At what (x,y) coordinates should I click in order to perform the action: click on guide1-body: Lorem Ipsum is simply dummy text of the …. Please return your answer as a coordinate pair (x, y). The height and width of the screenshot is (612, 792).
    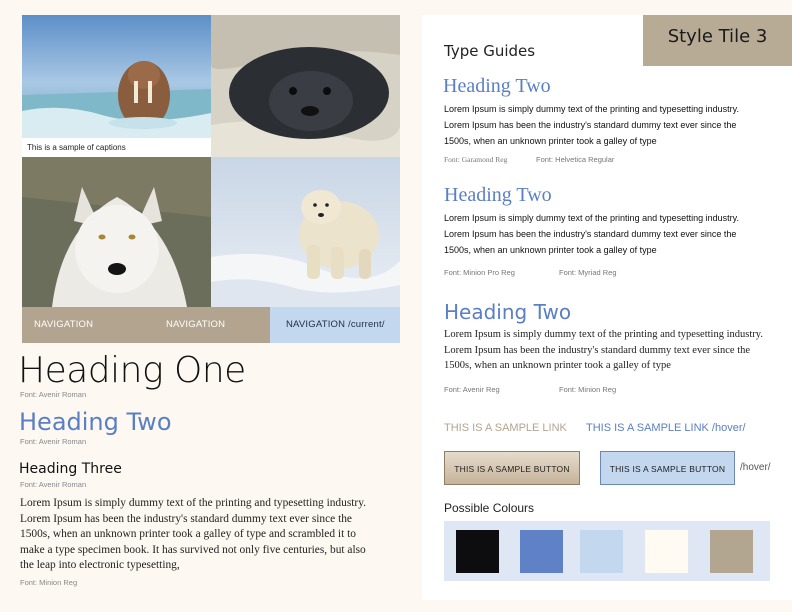
    Looking at the image, I should click on (591, 125).